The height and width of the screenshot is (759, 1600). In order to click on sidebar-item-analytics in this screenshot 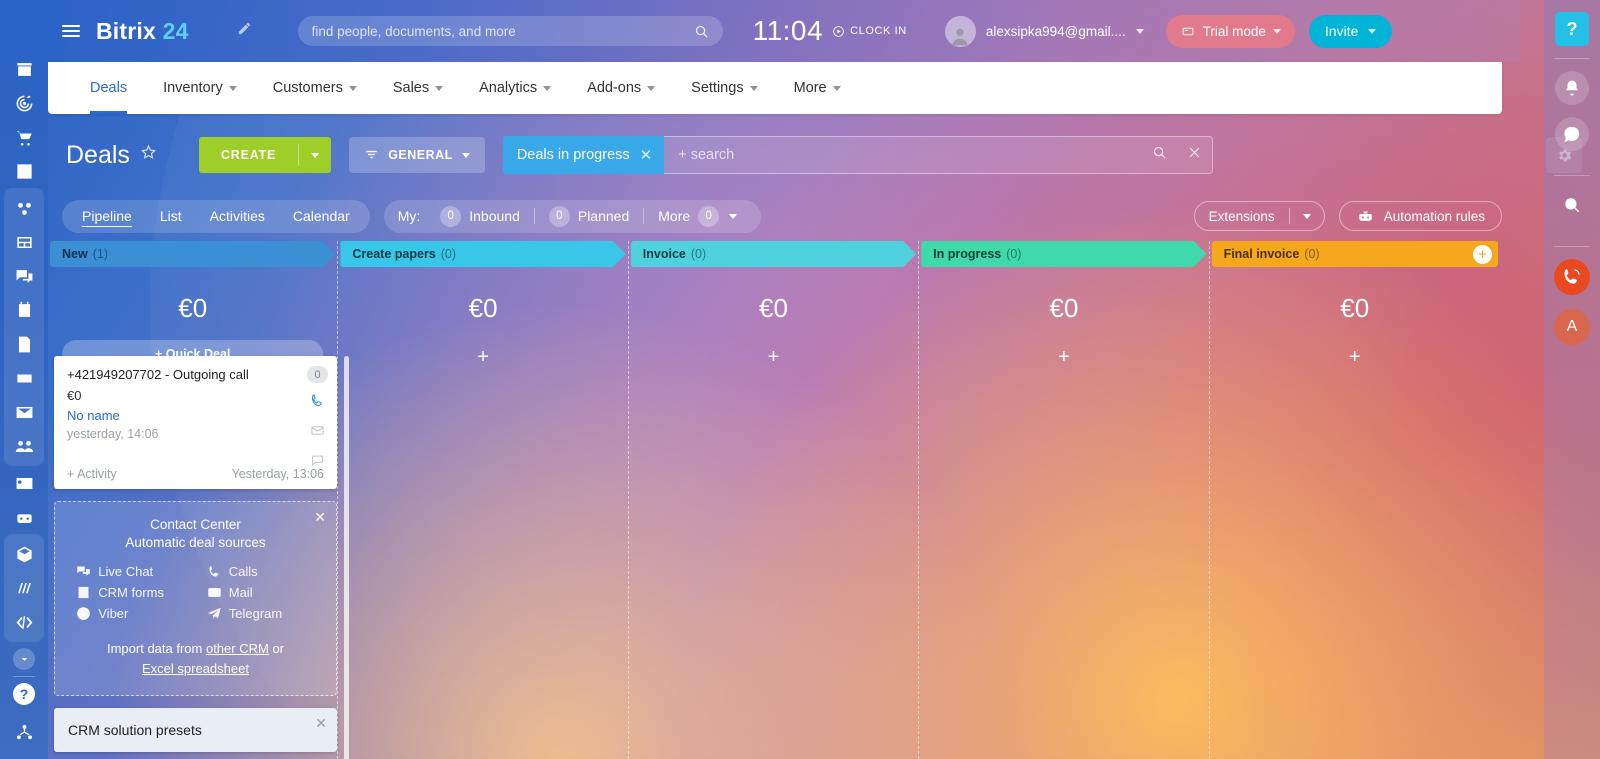, I will do `click(24, 588)`.